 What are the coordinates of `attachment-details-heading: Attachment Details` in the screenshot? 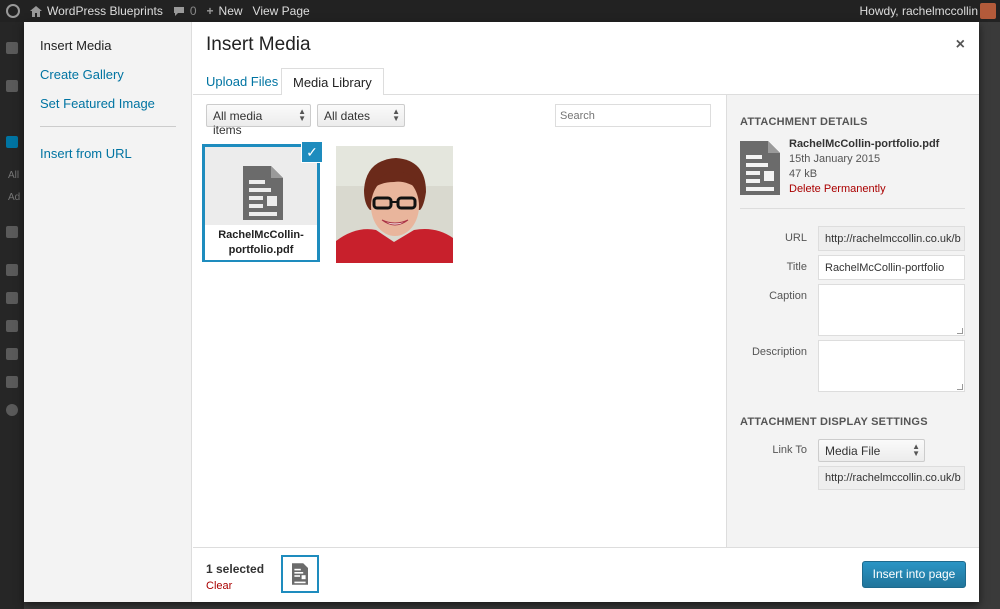 It's located at (804, 122).